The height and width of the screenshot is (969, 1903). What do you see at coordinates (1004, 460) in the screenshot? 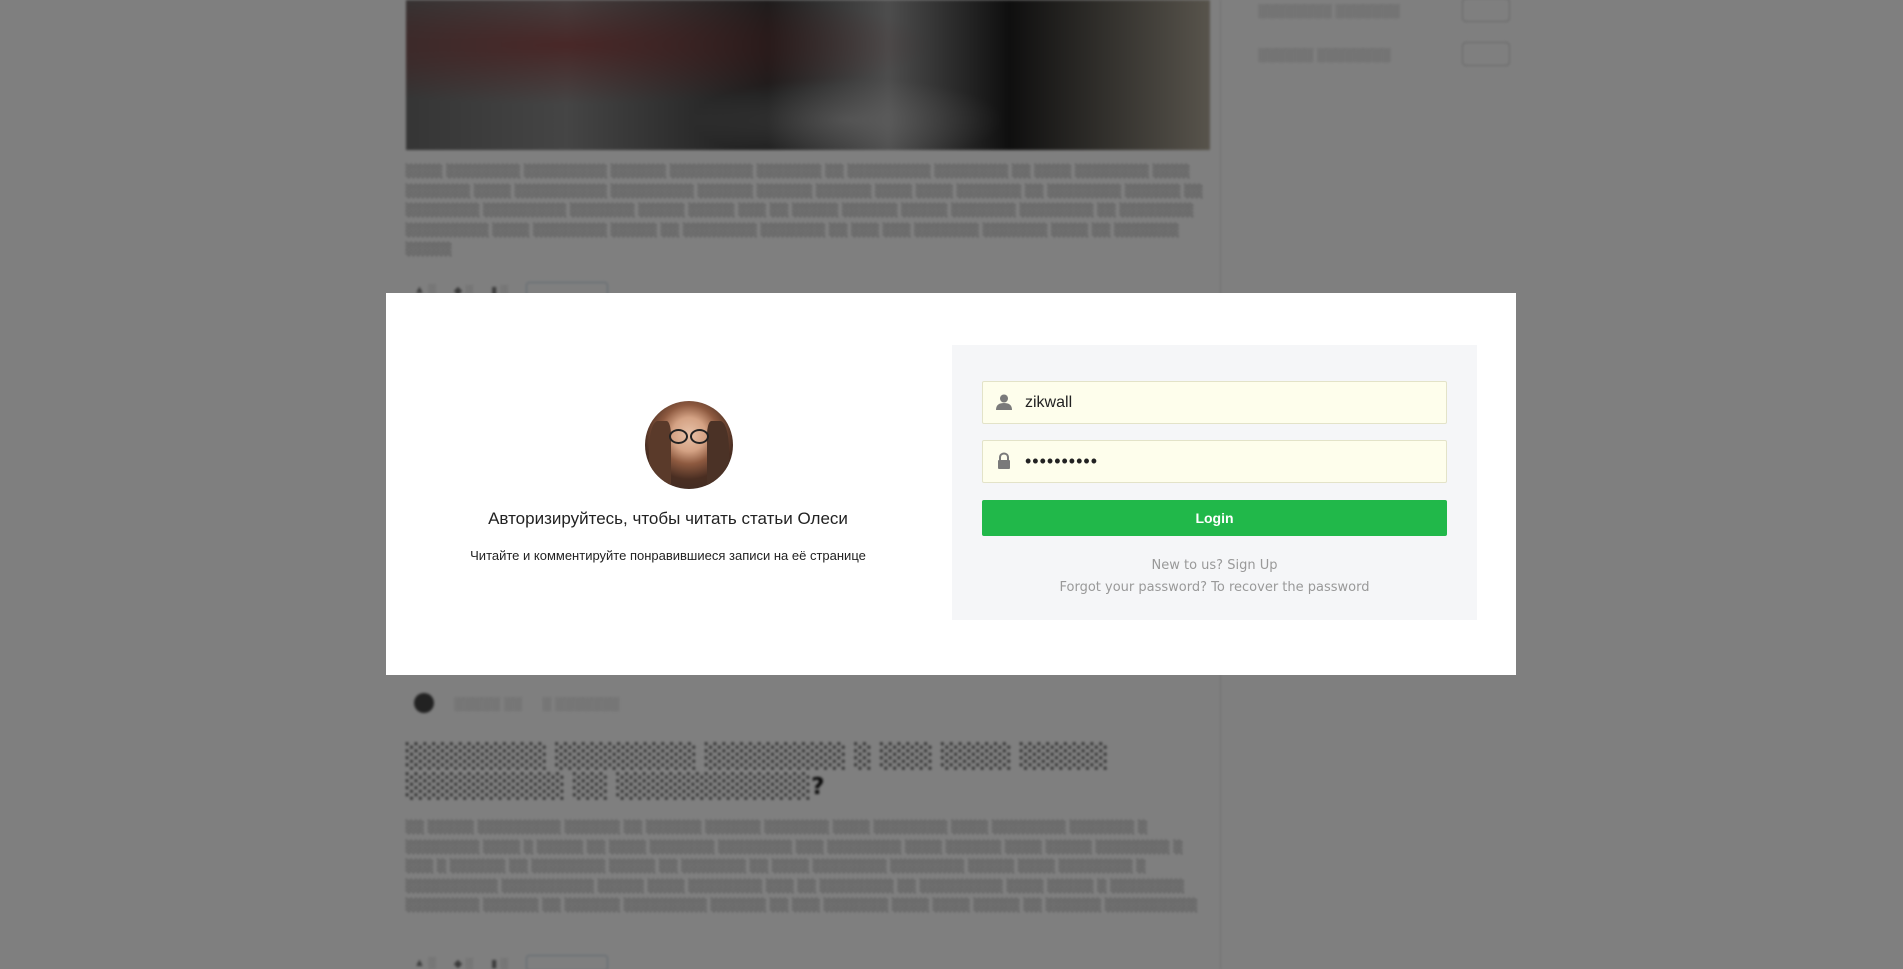
I see `lock-icon` at bounding box center [1004, 460].